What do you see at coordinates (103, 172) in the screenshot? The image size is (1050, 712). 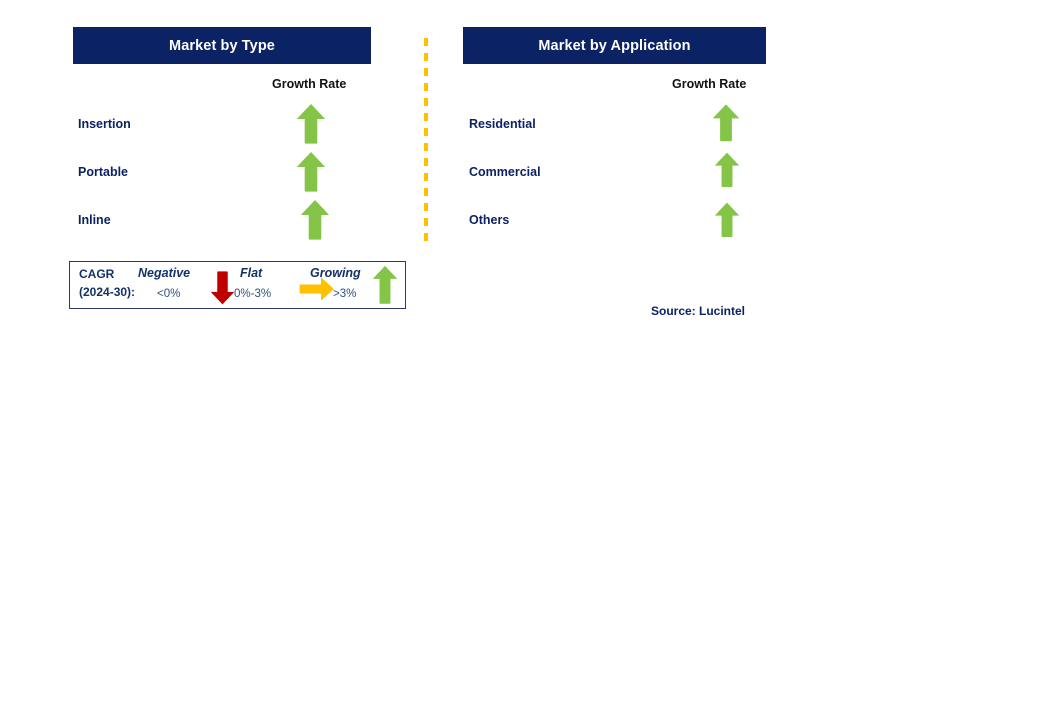 I see `row-label-portable: Portable` at bounding box center [103, 172].